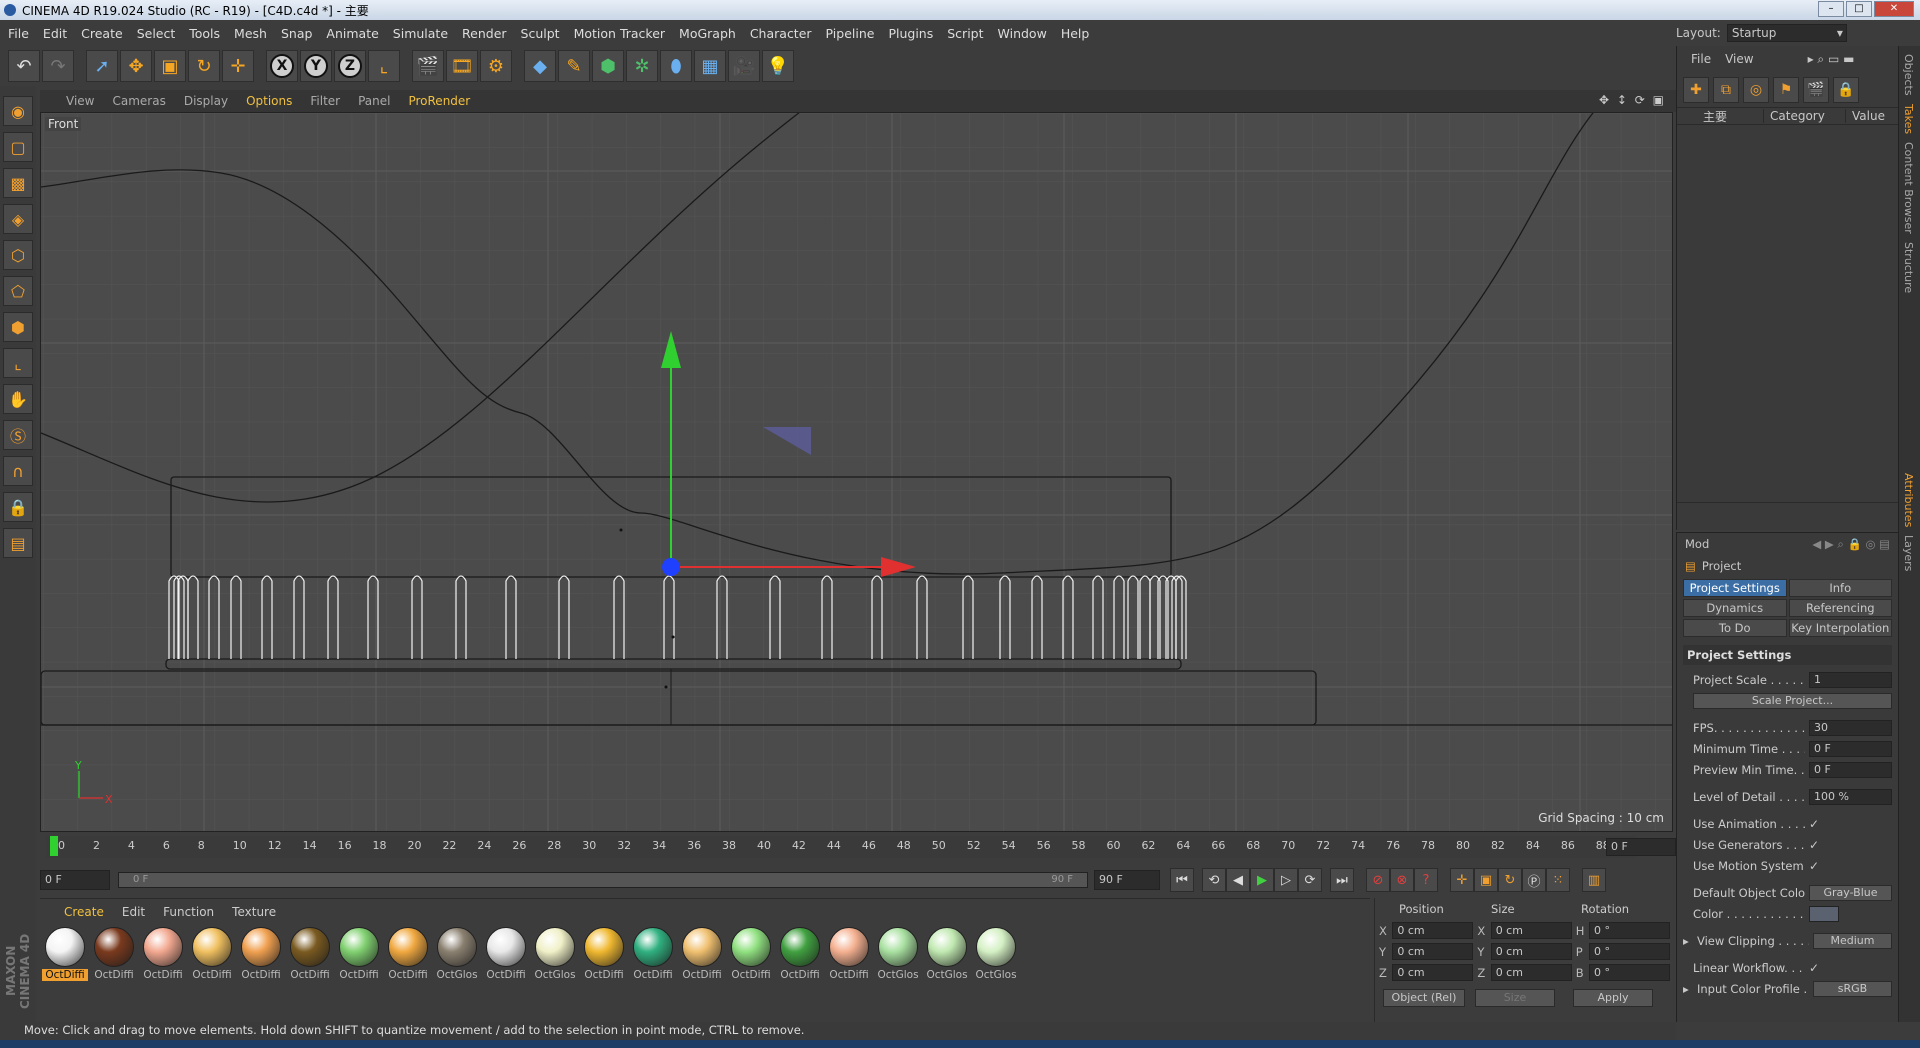 The height and width of the screenshot is (1048, 1920). What do you see at coordinates (1840, 608) in the screenshot?
I see `tab-referencing: Referencing` at bounding box center [1840, 608].